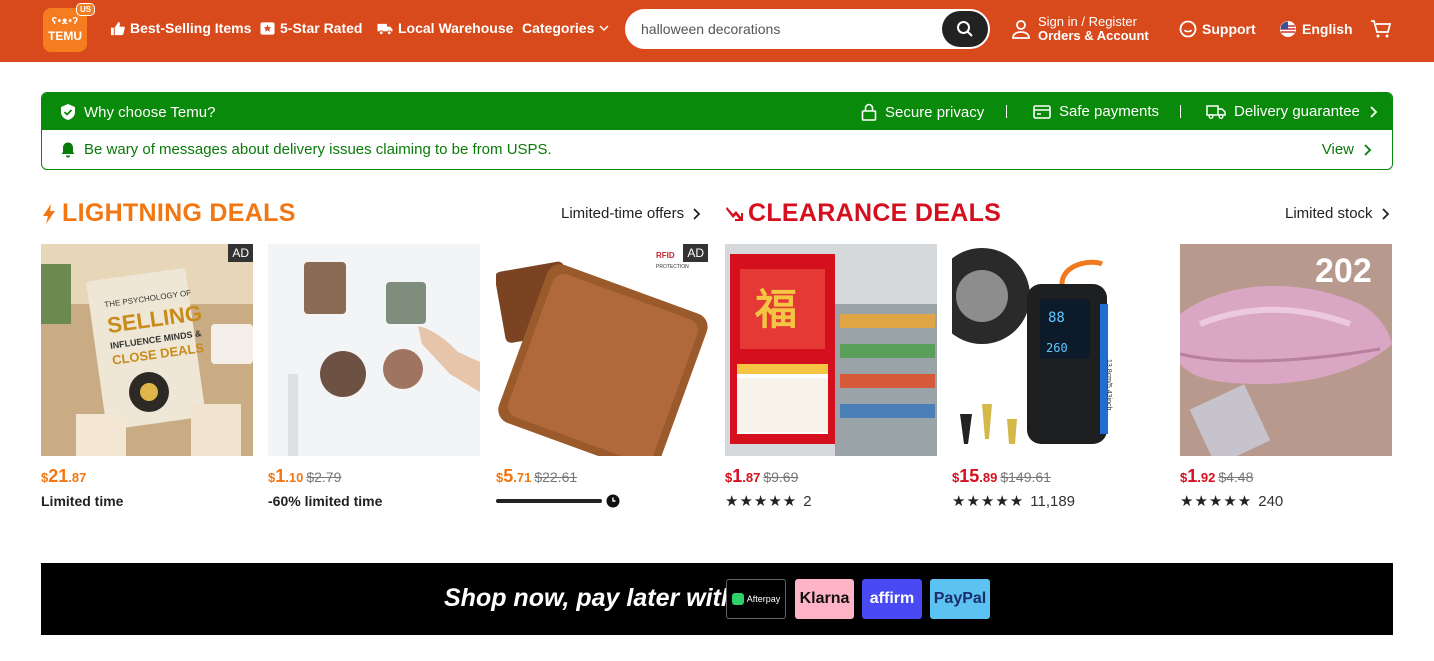 This screenshot has width=1434, height=661. I want to click on product-image: 88 260 13.8cm/5.43inch, so click(1058, 350).